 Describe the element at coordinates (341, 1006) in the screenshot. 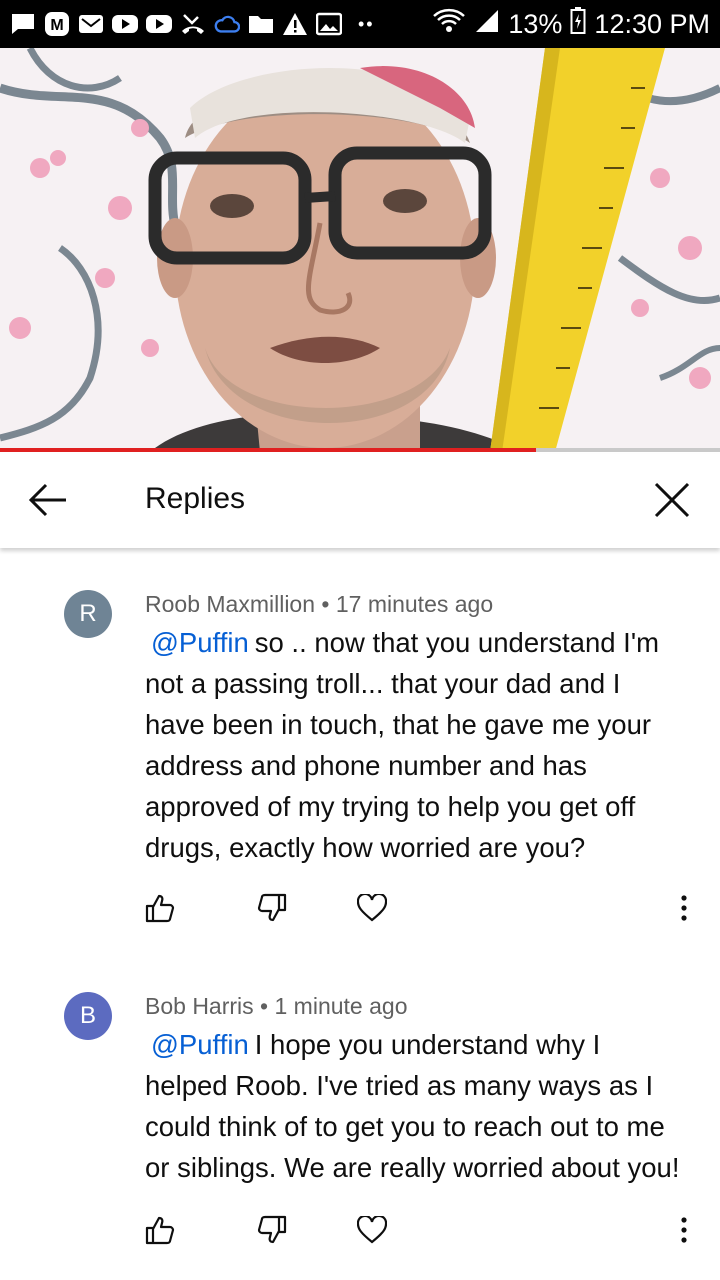

I see `comment-time: 1 minute ago` at that location.